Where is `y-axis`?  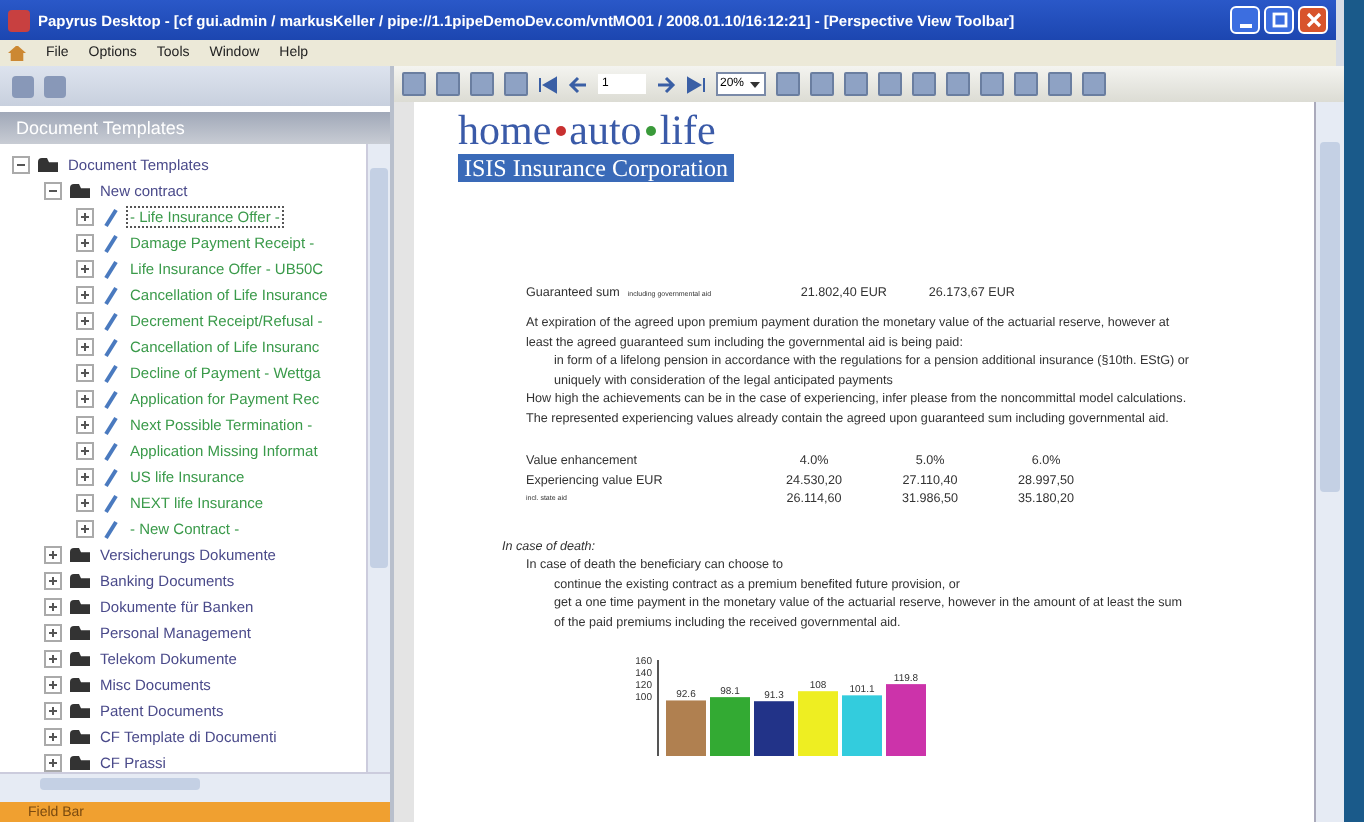 y-axis is located at coordinates (647, 706).